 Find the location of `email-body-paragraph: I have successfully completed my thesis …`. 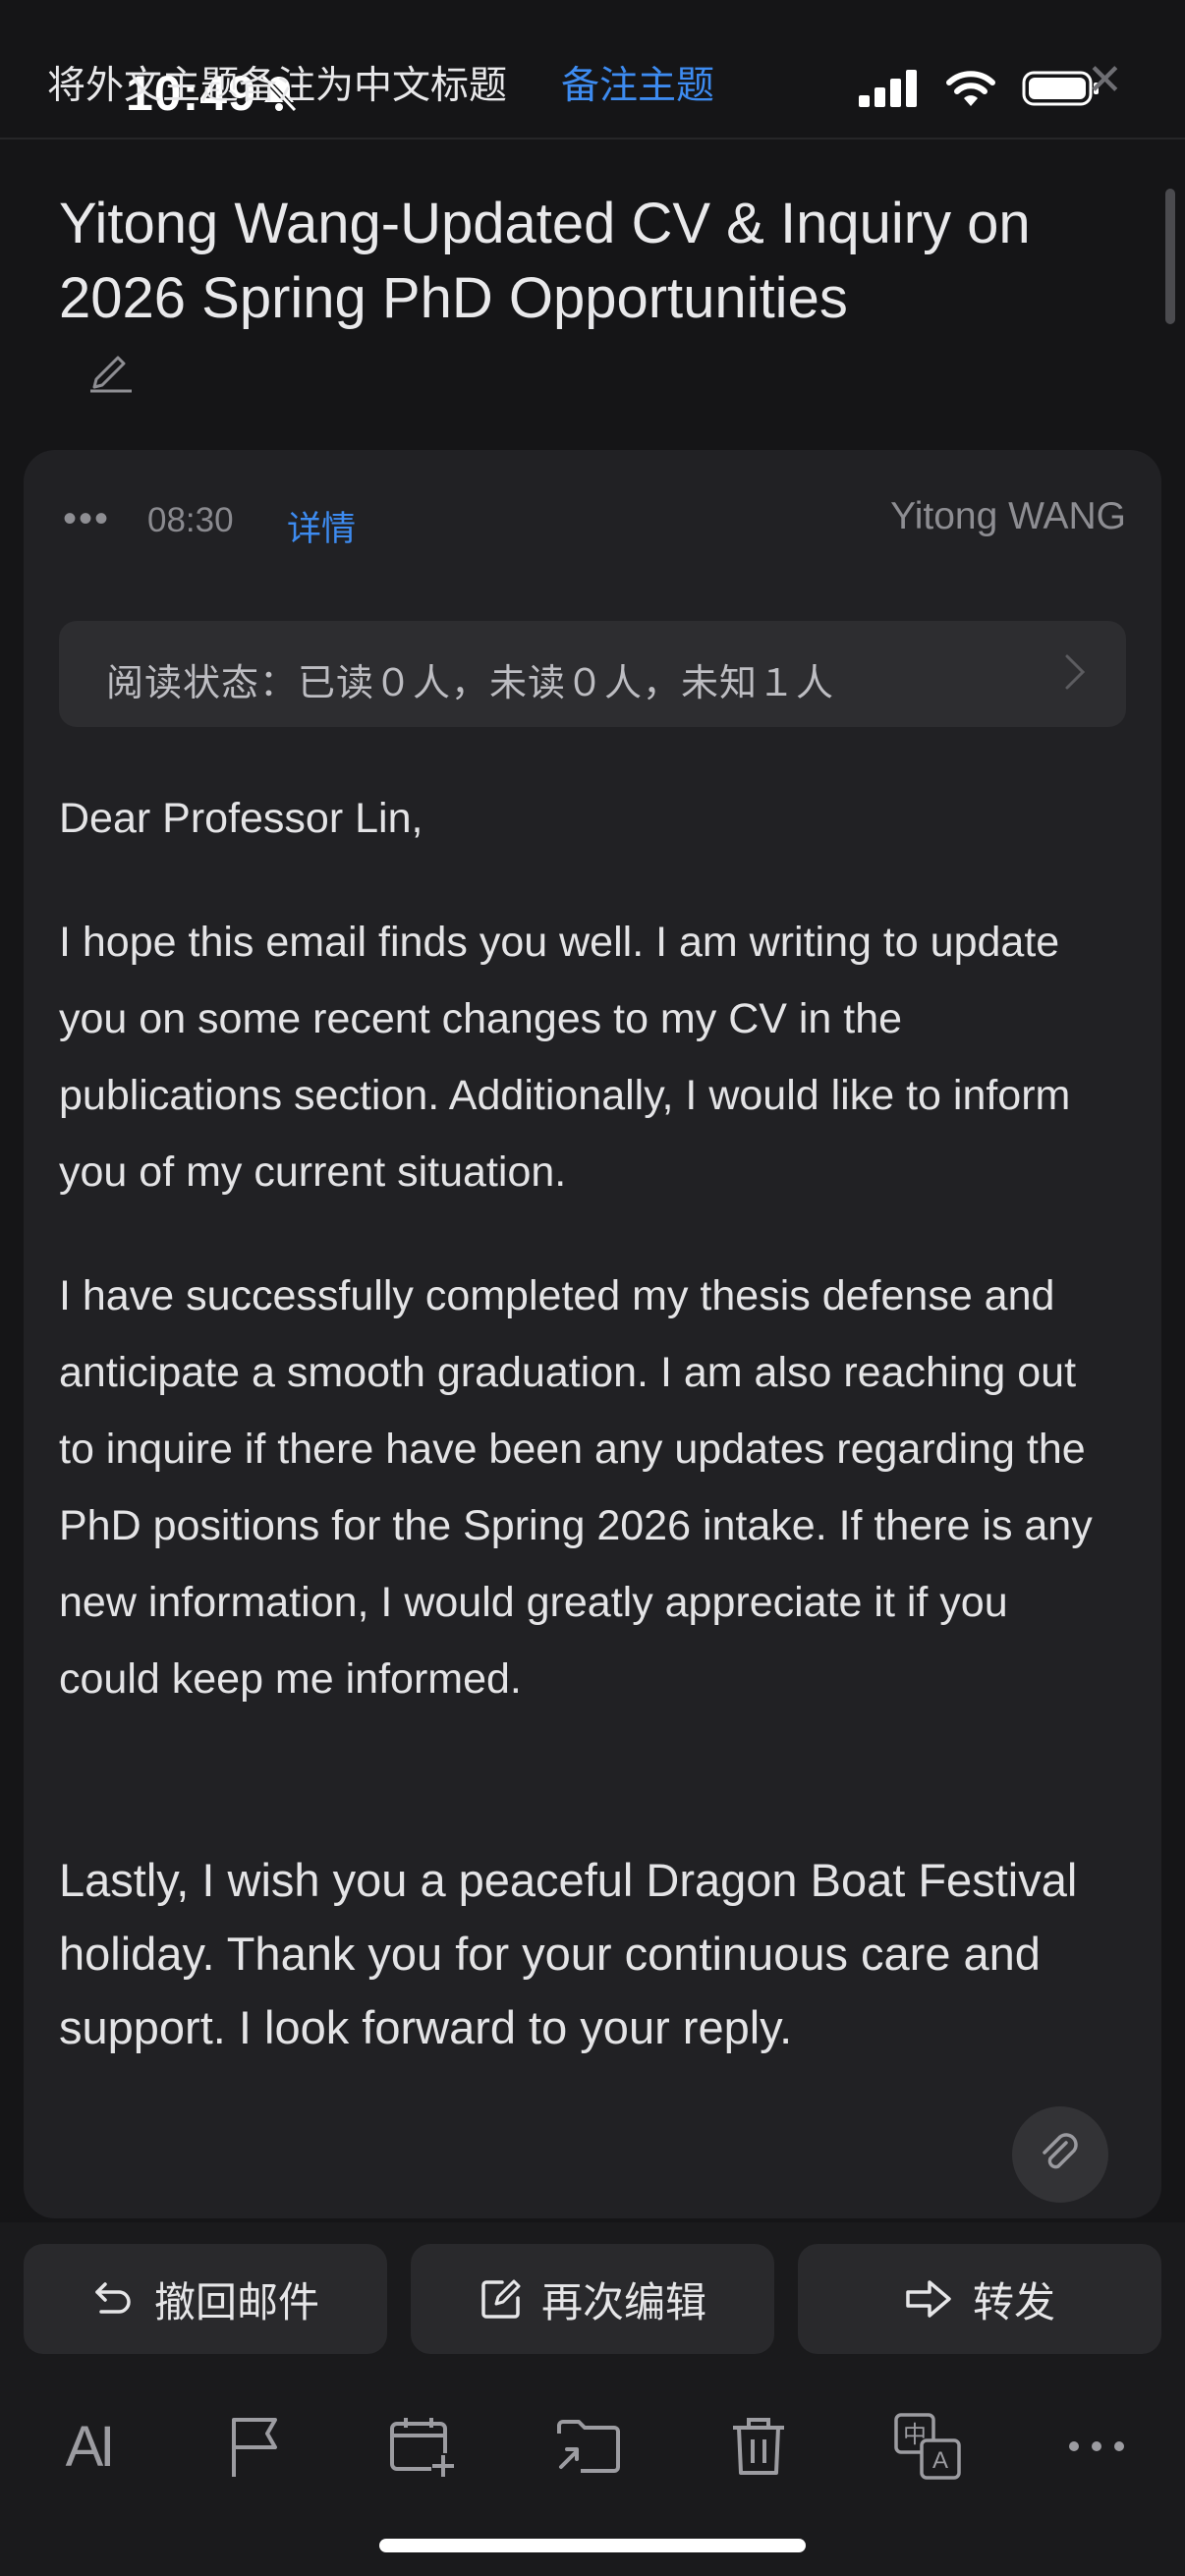

email-body-paragraph: I have successfully completed my thesis … is located at coordinates (576, 1487).